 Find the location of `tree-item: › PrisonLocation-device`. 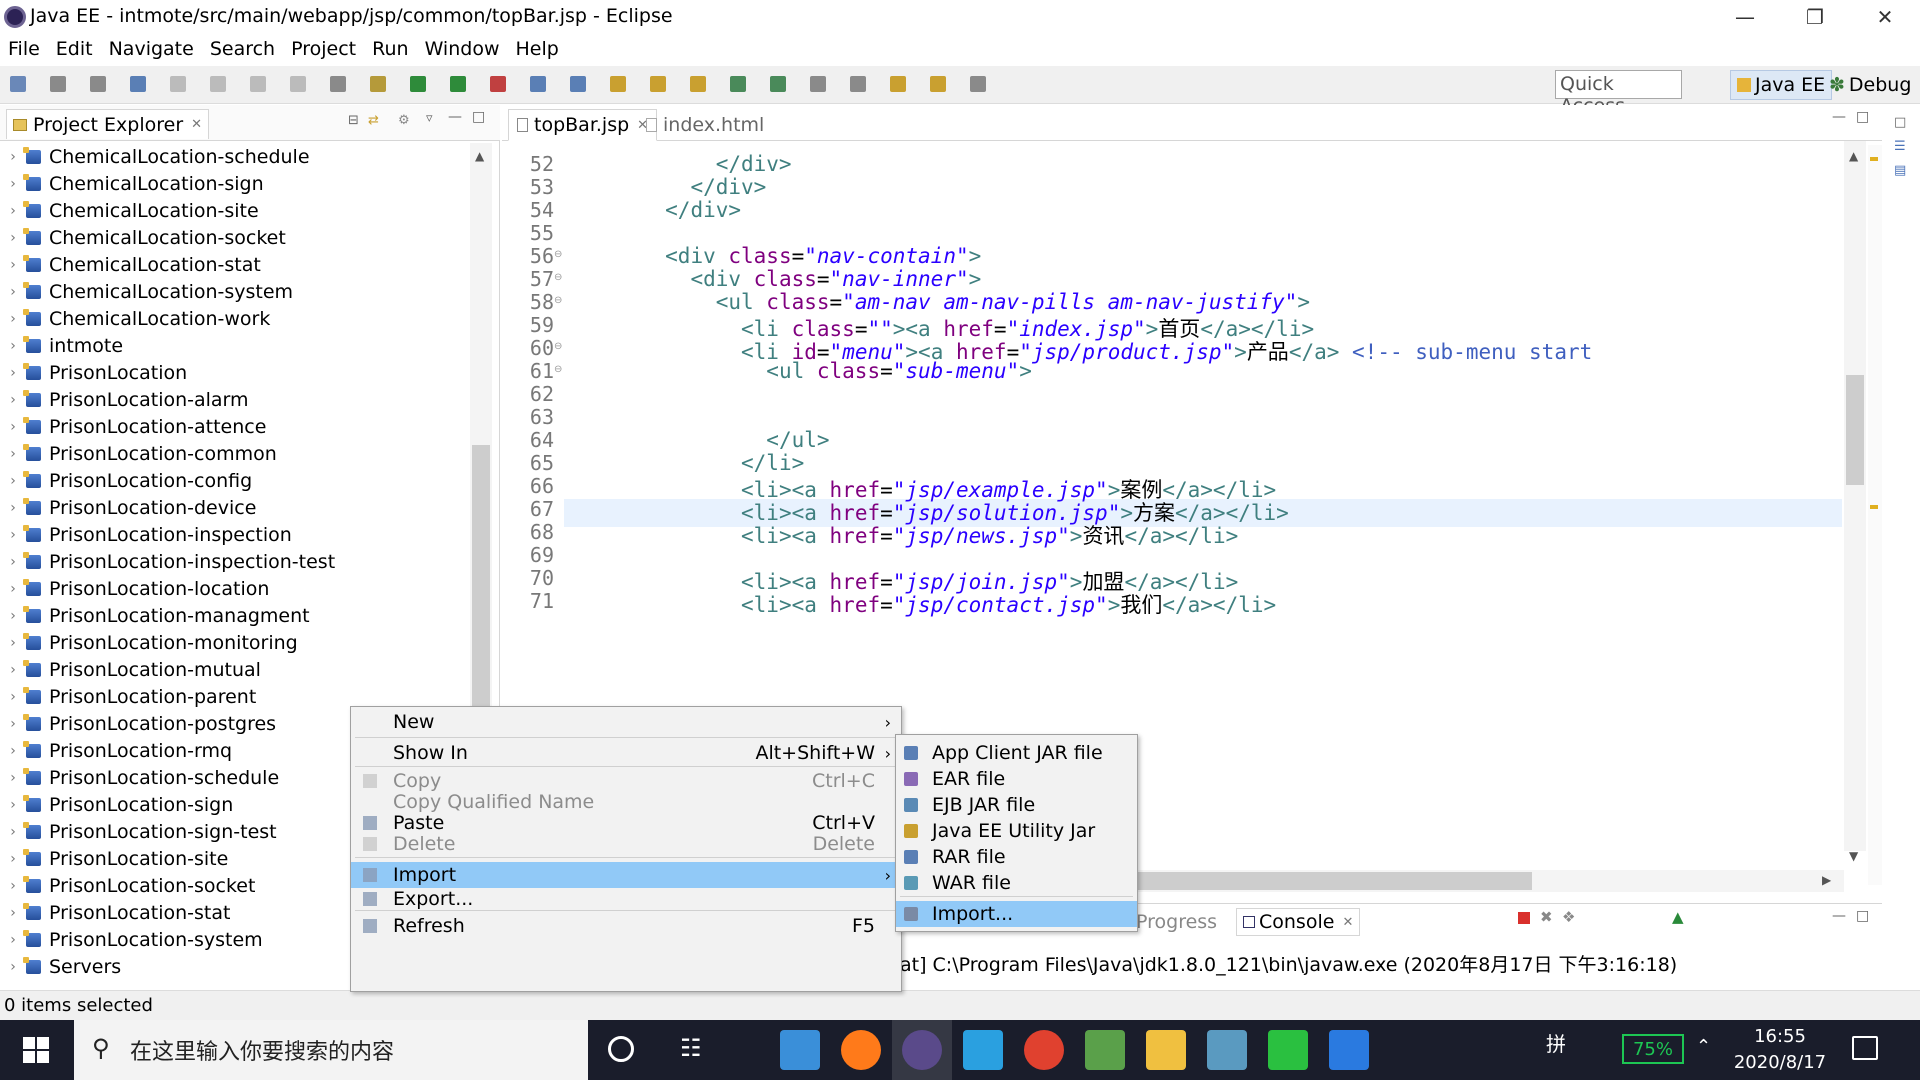

tree-item: › PrisonLocation-device is located at coordinates (235, 507).